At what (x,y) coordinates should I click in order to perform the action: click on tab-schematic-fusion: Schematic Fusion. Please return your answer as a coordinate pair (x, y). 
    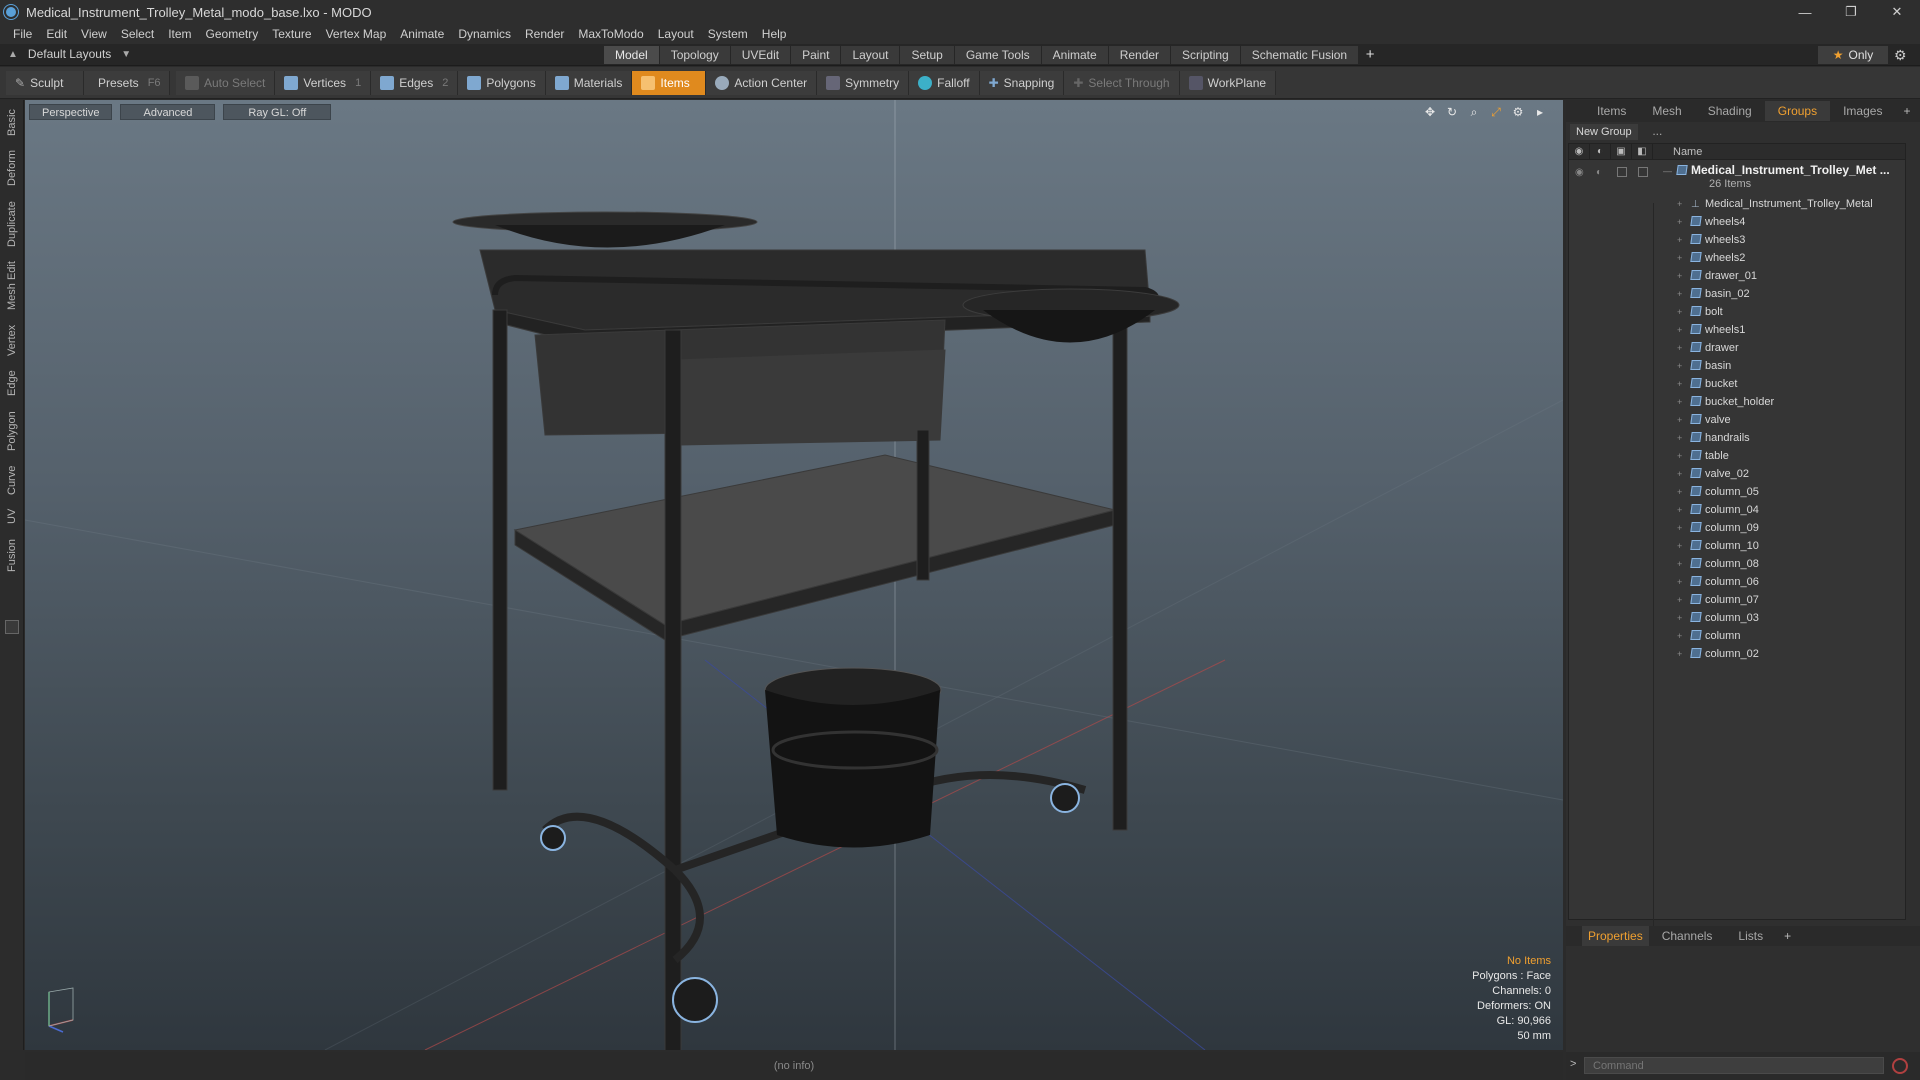
    Looking at the image, I should click on (1300, 55).